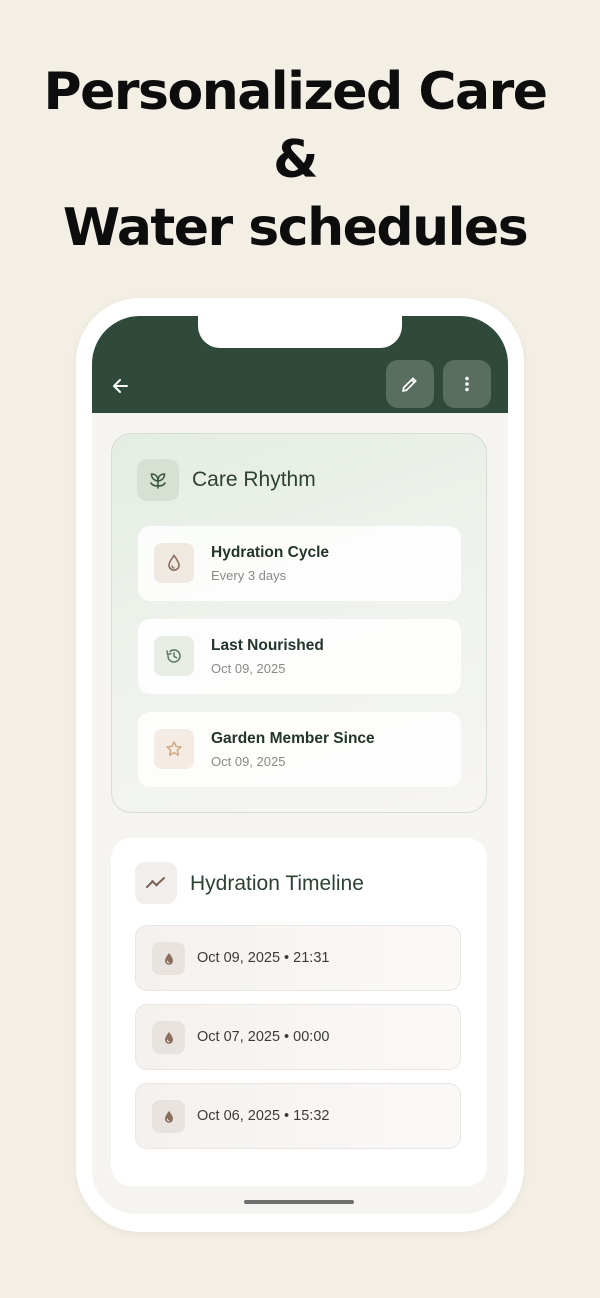 This screenshot has height=1298, width=600. I want to click on headline-line-2: &, so click(295, 160).